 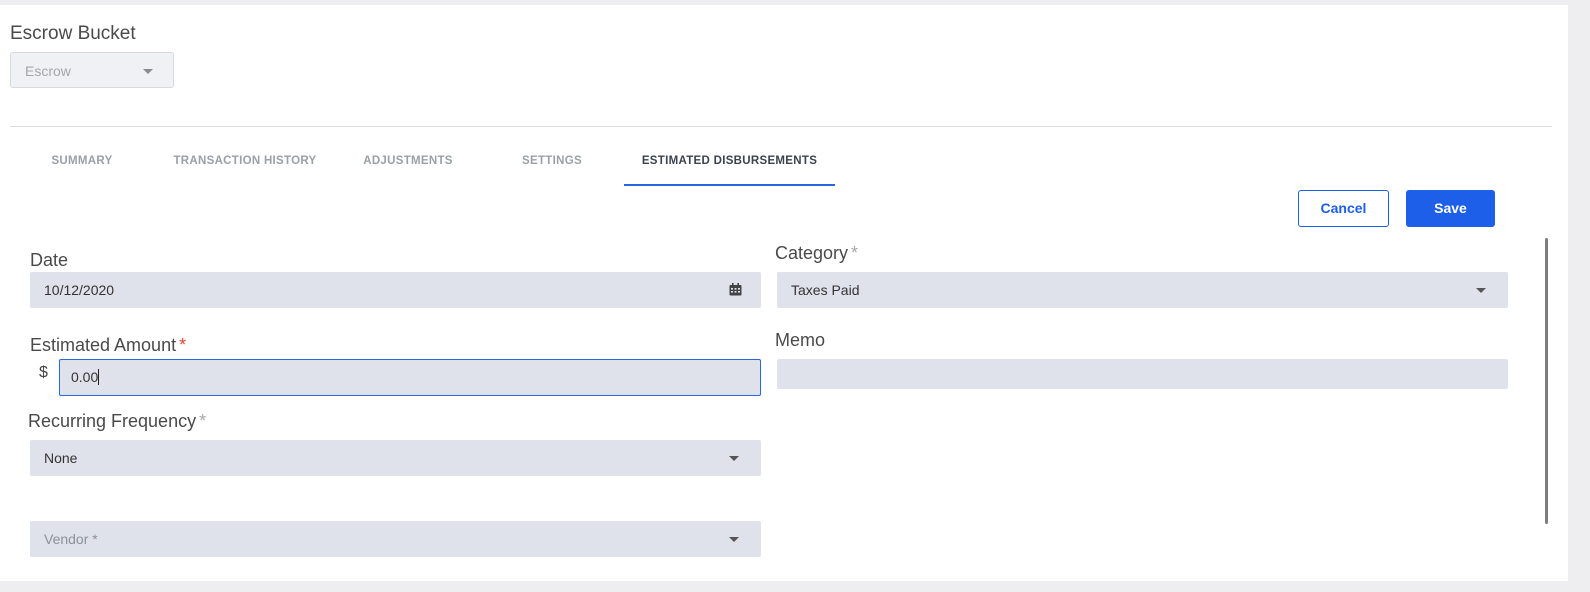 What do you see at coordinates (48, 71) in the screenshot?
I see `escrow-bucket-value: Escrow` at bounding box center [48, 71].